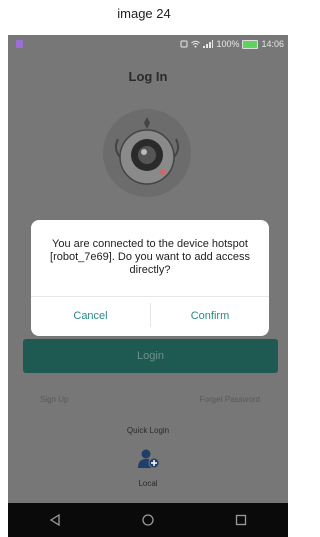 The image size is (320, 537). What do you see at coordinates (90, 316) in the screenshot?
I see `cancel-button: Cancel` at bounding box center [90, 316].